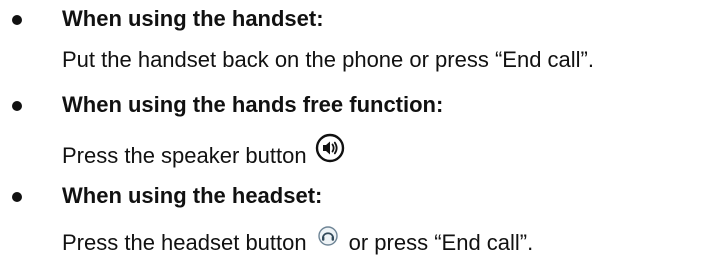 The image size is (708, 270). I want to click on instruction-heading: When using the handset:, so click(193, 18).